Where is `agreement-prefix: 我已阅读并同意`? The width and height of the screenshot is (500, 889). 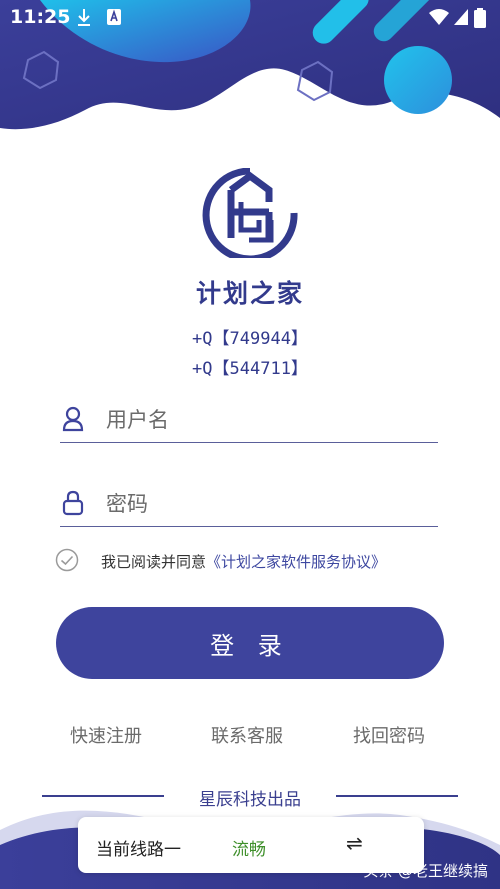 agreement-prefix: 我已阅读并同意 is located at coordinates (154, 562).